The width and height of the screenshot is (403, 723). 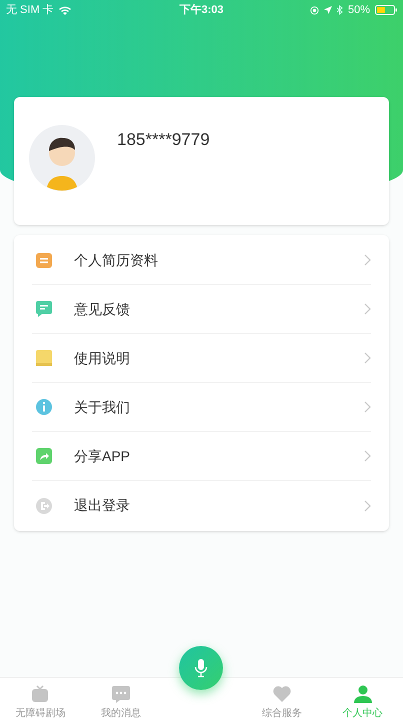 I want to click on bluetooth-icon, so click(x=339, y=10).